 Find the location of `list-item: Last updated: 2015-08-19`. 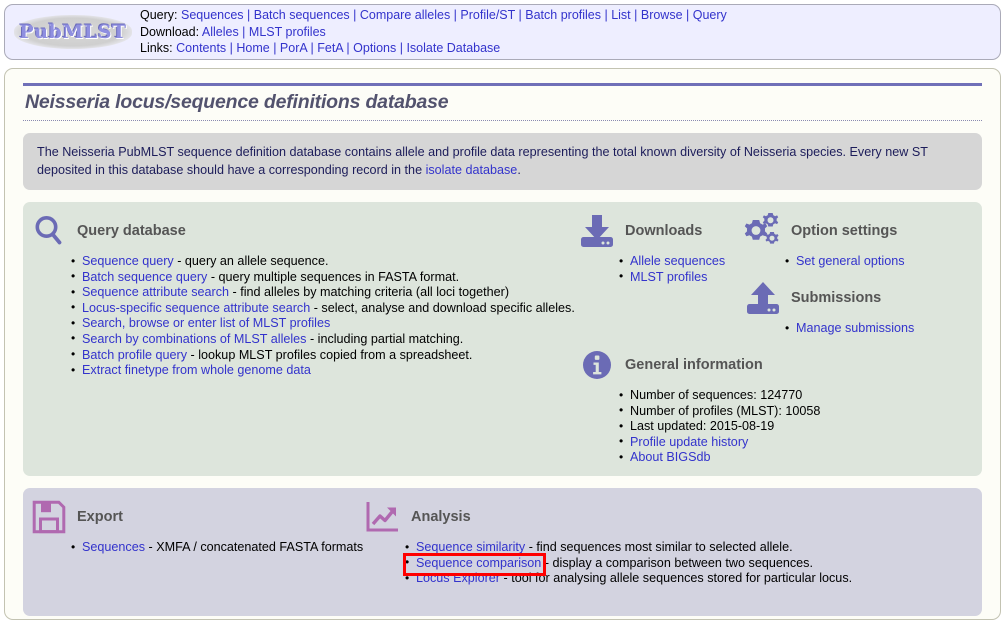

list-item: Last updated: 2015-08-19 is located at coordinates (719, 427).